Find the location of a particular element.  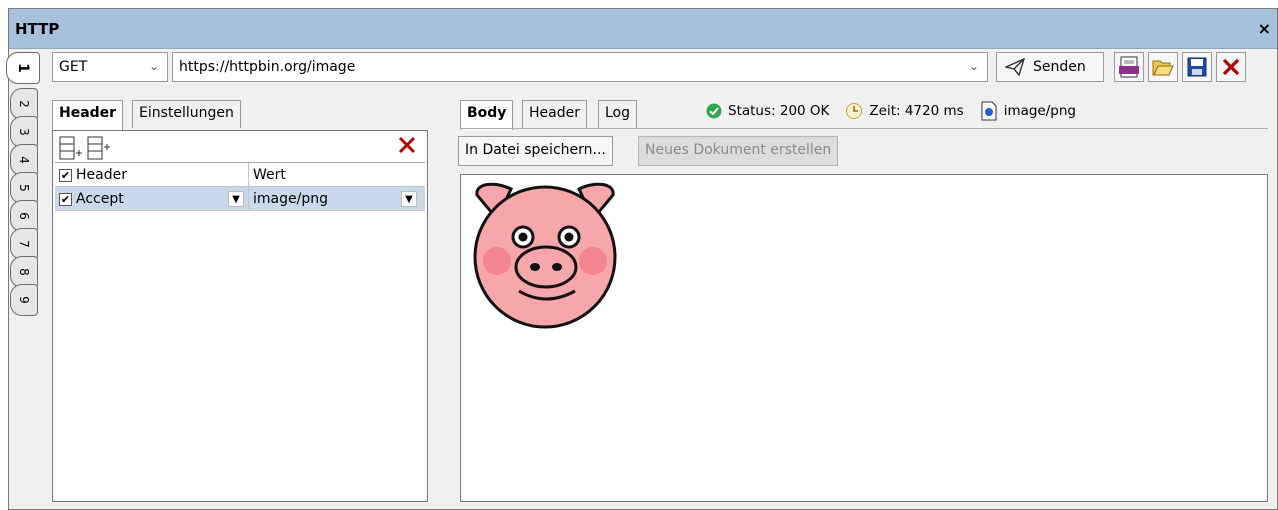

delete-icon is located at coordinates (407, 145).